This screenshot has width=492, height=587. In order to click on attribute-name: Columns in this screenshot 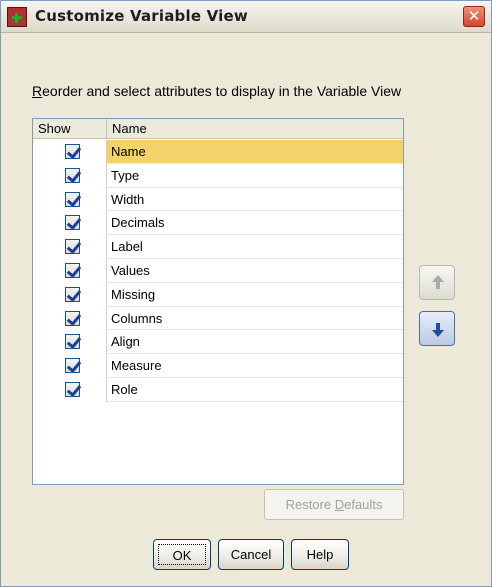, I will do `click(255, 319)`.